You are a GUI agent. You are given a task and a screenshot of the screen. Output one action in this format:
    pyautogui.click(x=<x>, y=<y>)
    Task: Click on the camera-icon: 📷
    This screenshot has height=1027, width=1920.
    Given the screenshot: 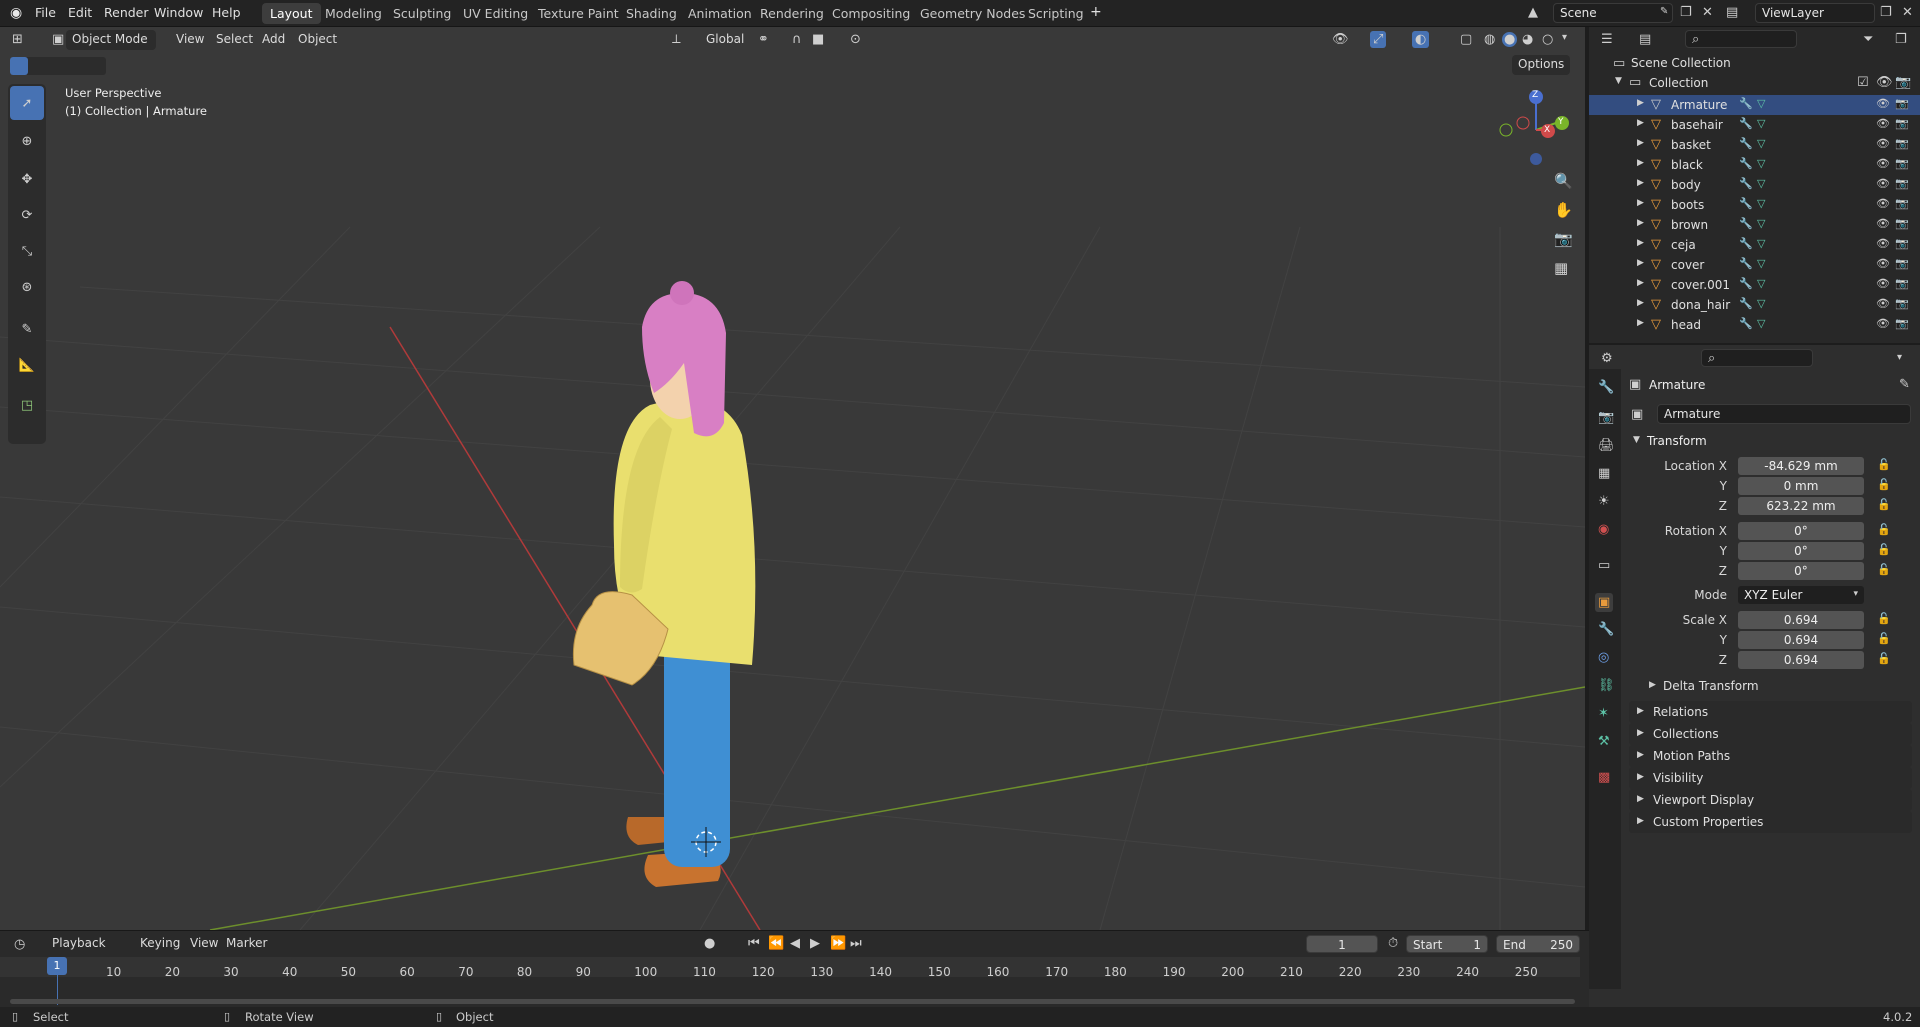 What is the action you would take?
    pyautogui.click(x=1563, y=239)
    